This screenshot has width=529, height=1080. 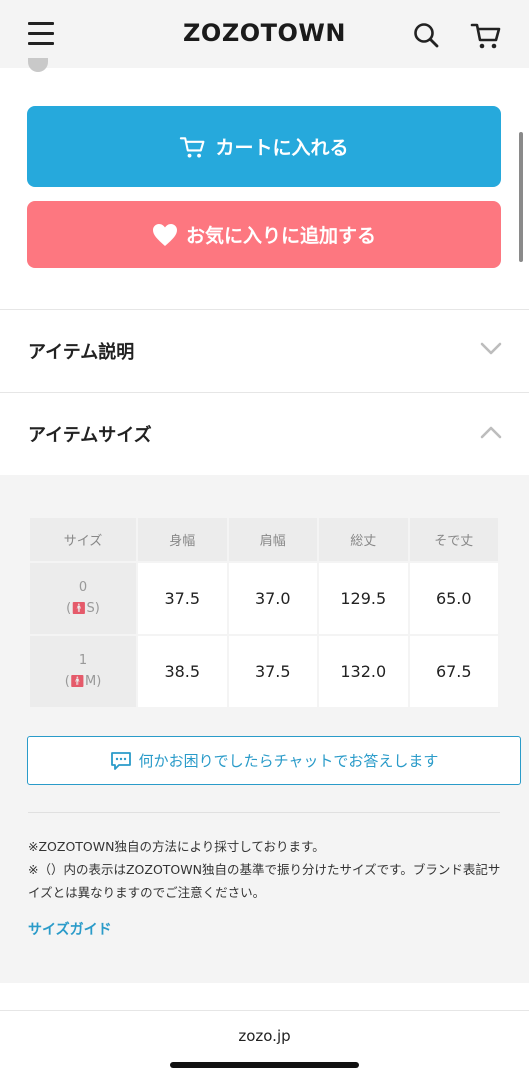 What do you see at coordinates (280, 236) in the screenshot?
I see `add-to-favorites-label: お気に入りに追加する` at bounding box center [280, 236].